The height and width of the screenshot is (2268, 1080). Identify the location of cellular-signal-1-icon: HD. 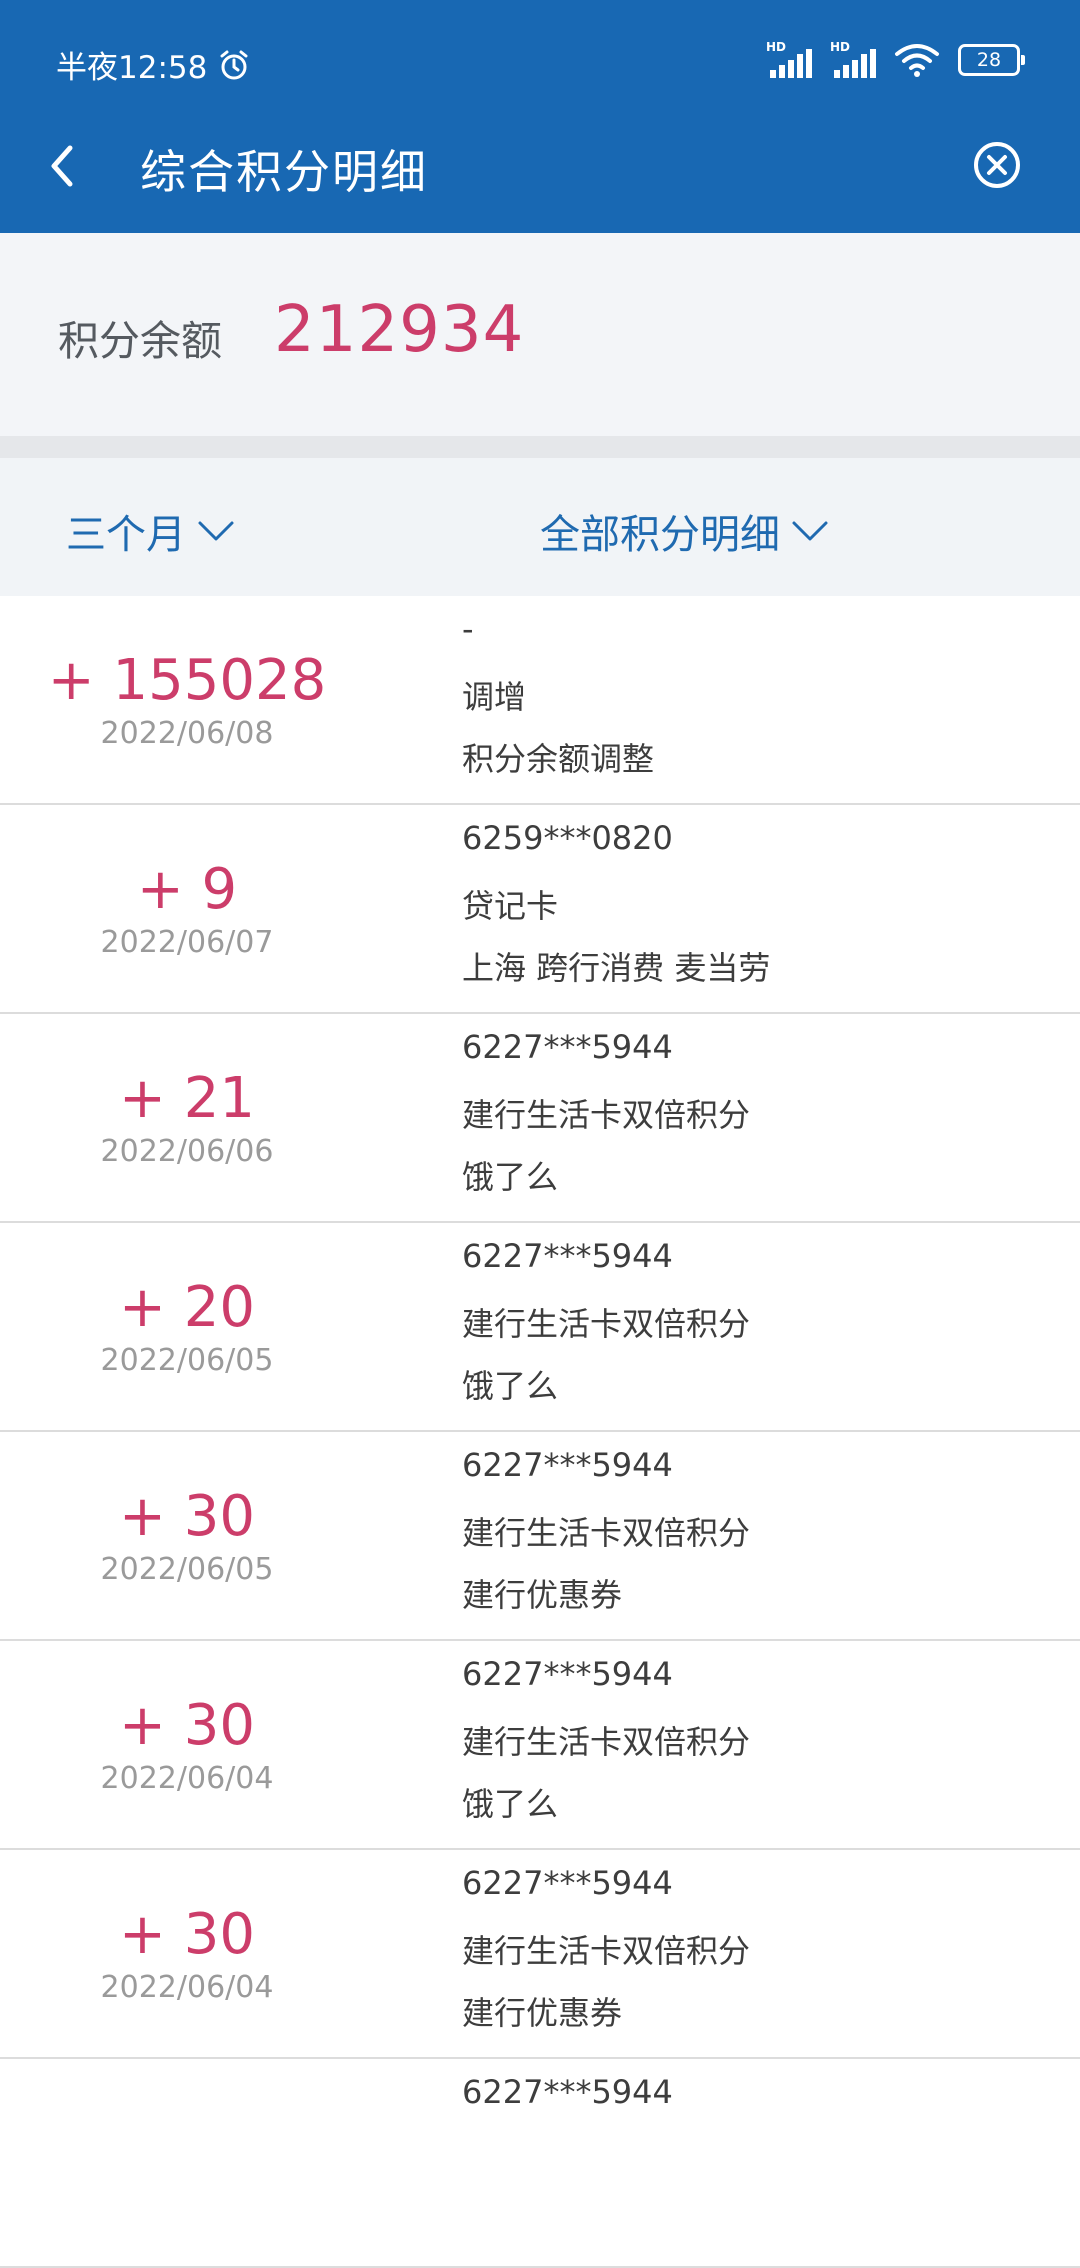
(791, 60).